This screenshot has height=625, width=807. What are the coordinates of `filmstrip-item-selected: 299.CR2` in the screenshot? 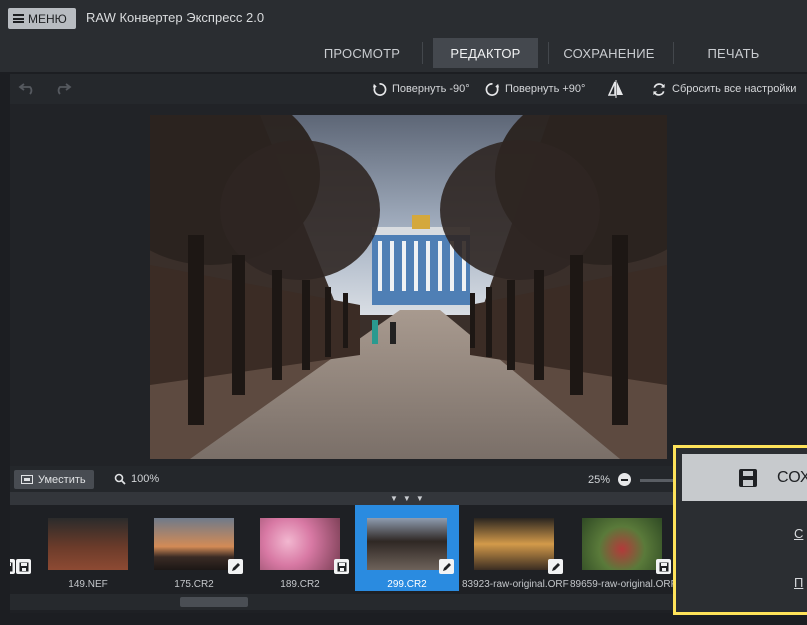 It's located at (407, 548).